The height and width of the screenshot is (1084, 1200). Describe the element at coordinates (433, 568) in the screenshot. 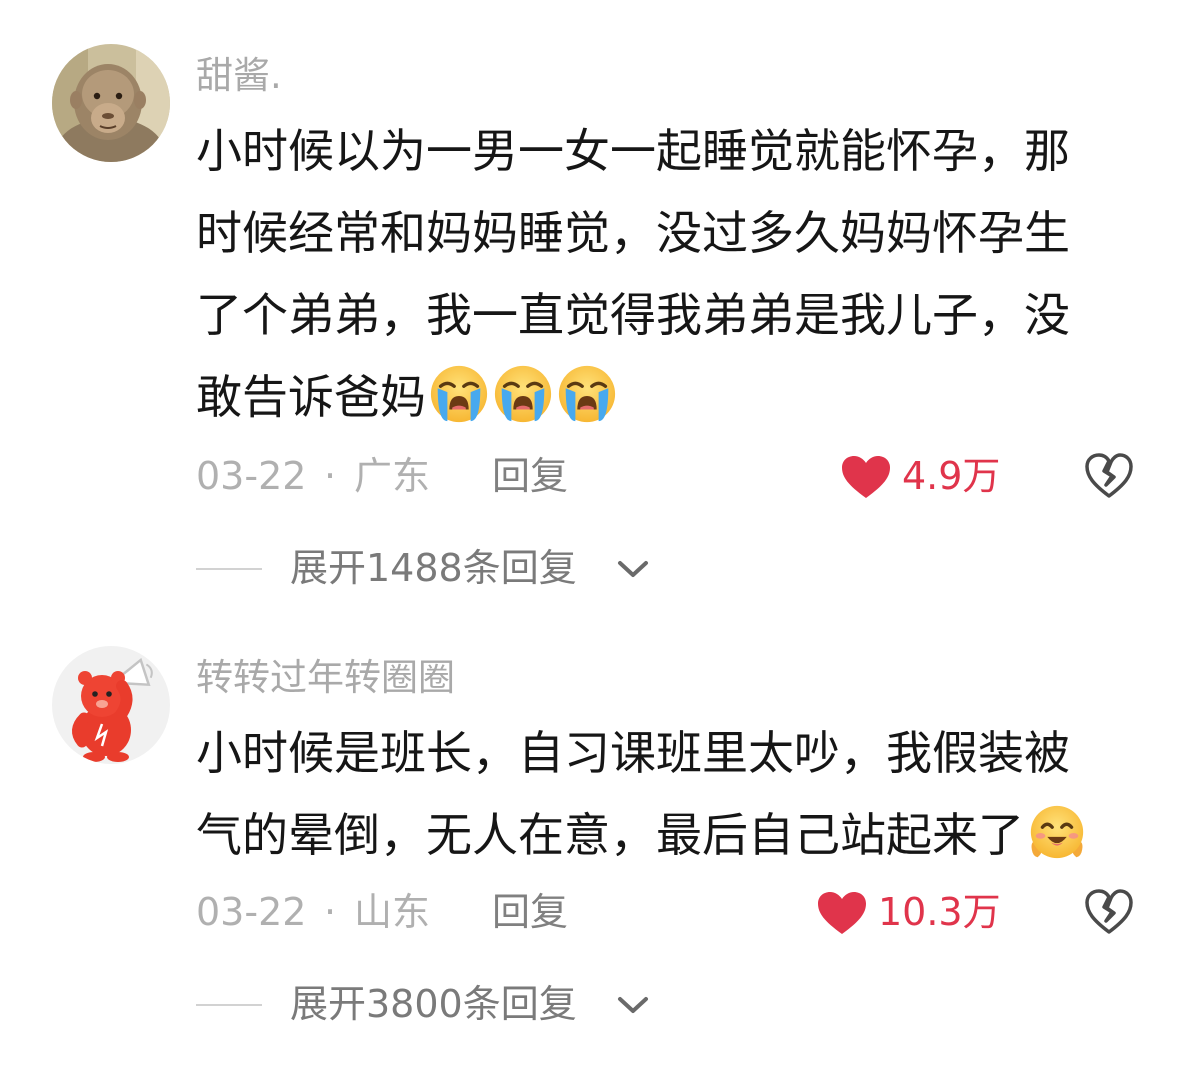

I see `expand-replies-label: 展开1488条回复` at that location.